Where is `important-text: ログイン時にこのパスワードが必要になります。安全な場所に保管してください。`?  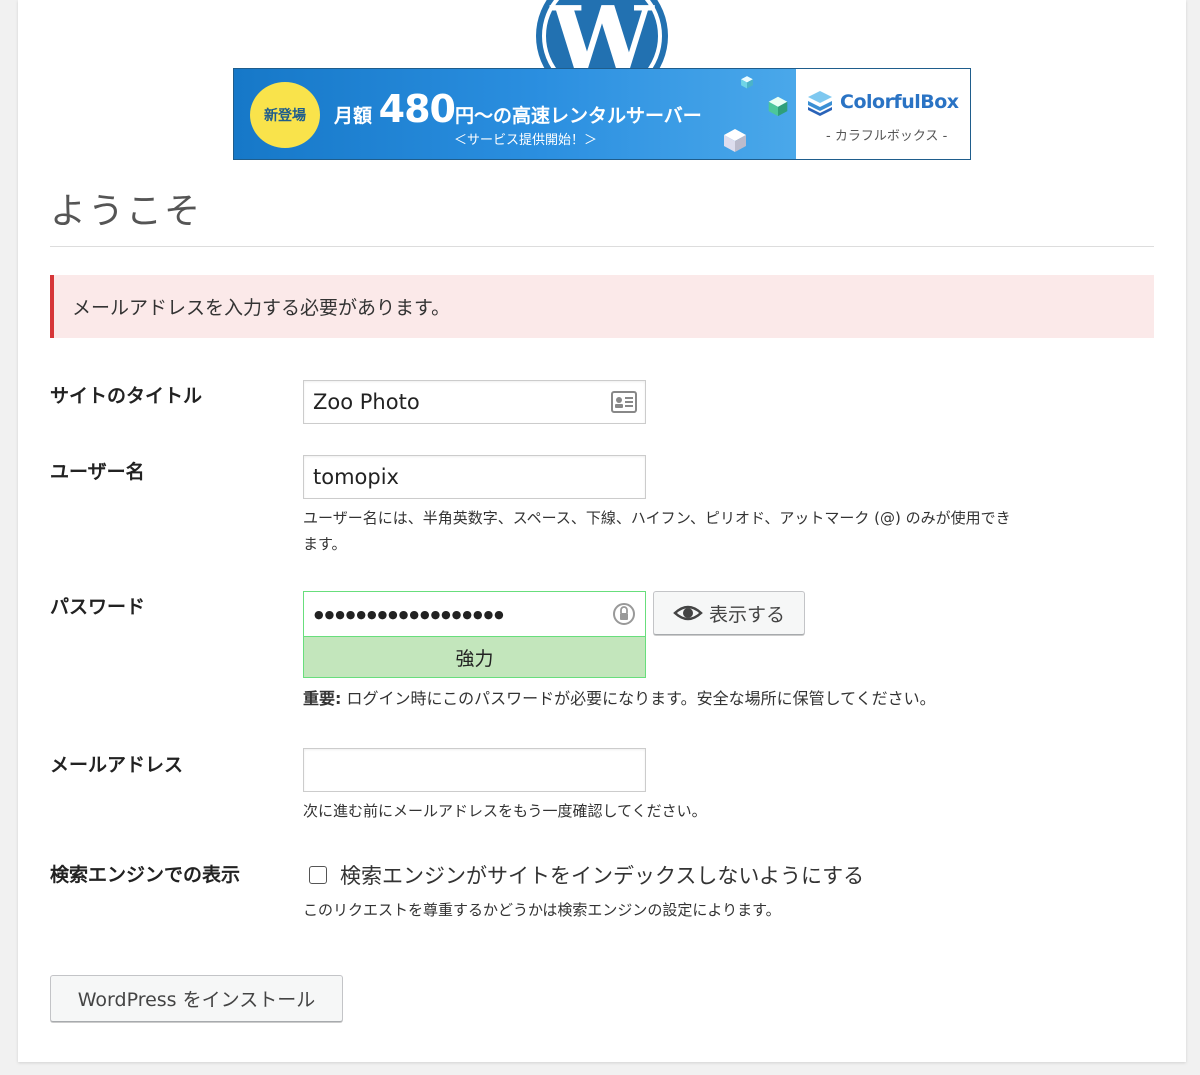 important-text: ログイン時にこのパスワードが必要になります。安全な場所に保管してください。 is located at coordinates (638, 698).